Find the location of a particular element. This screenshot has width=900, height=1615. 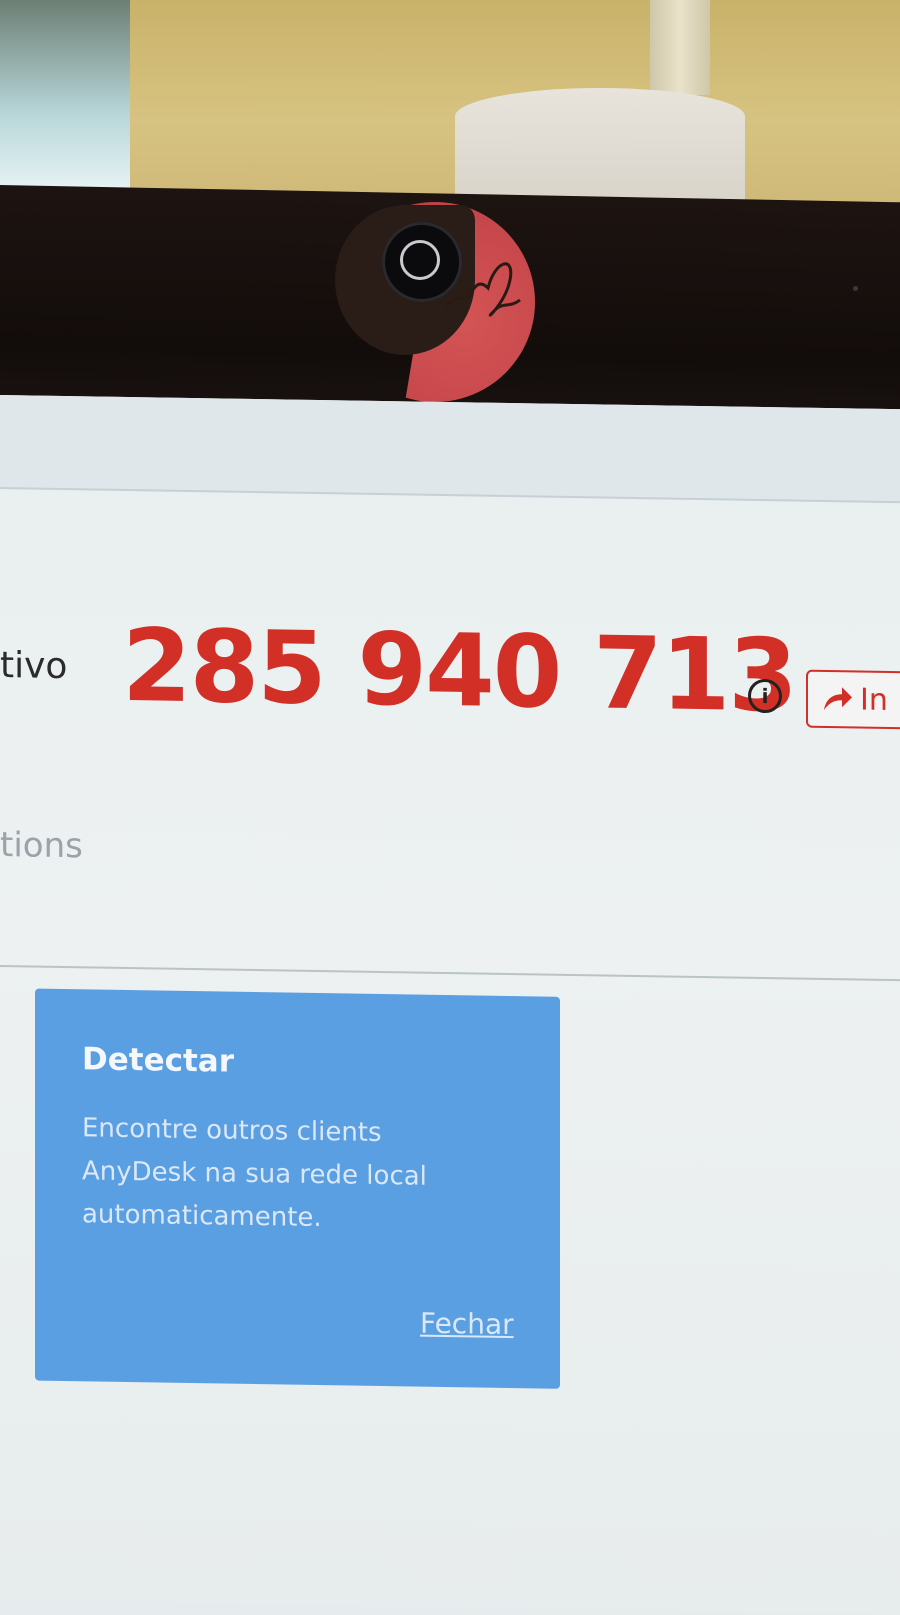

title-bar is located at coordinates (450, 449).